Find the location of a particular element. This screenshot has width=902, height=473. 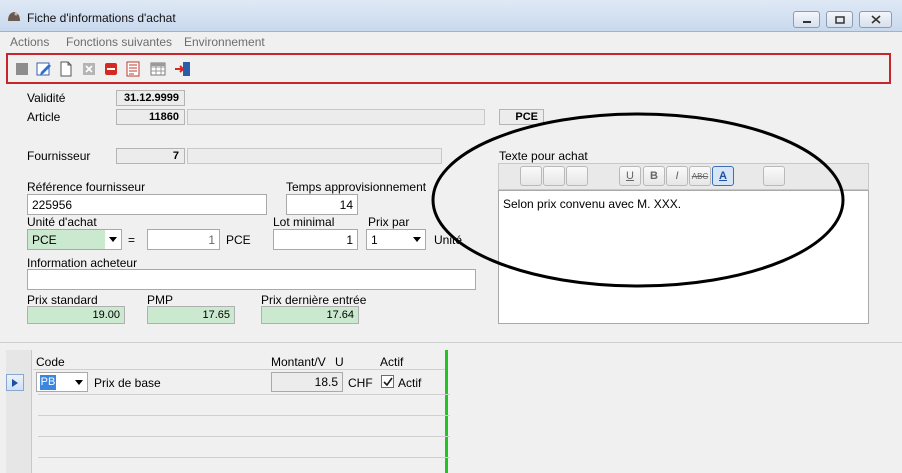

table-row: PB Prix de base 18.5 CHF Actif is located at coordinates (240, 383).